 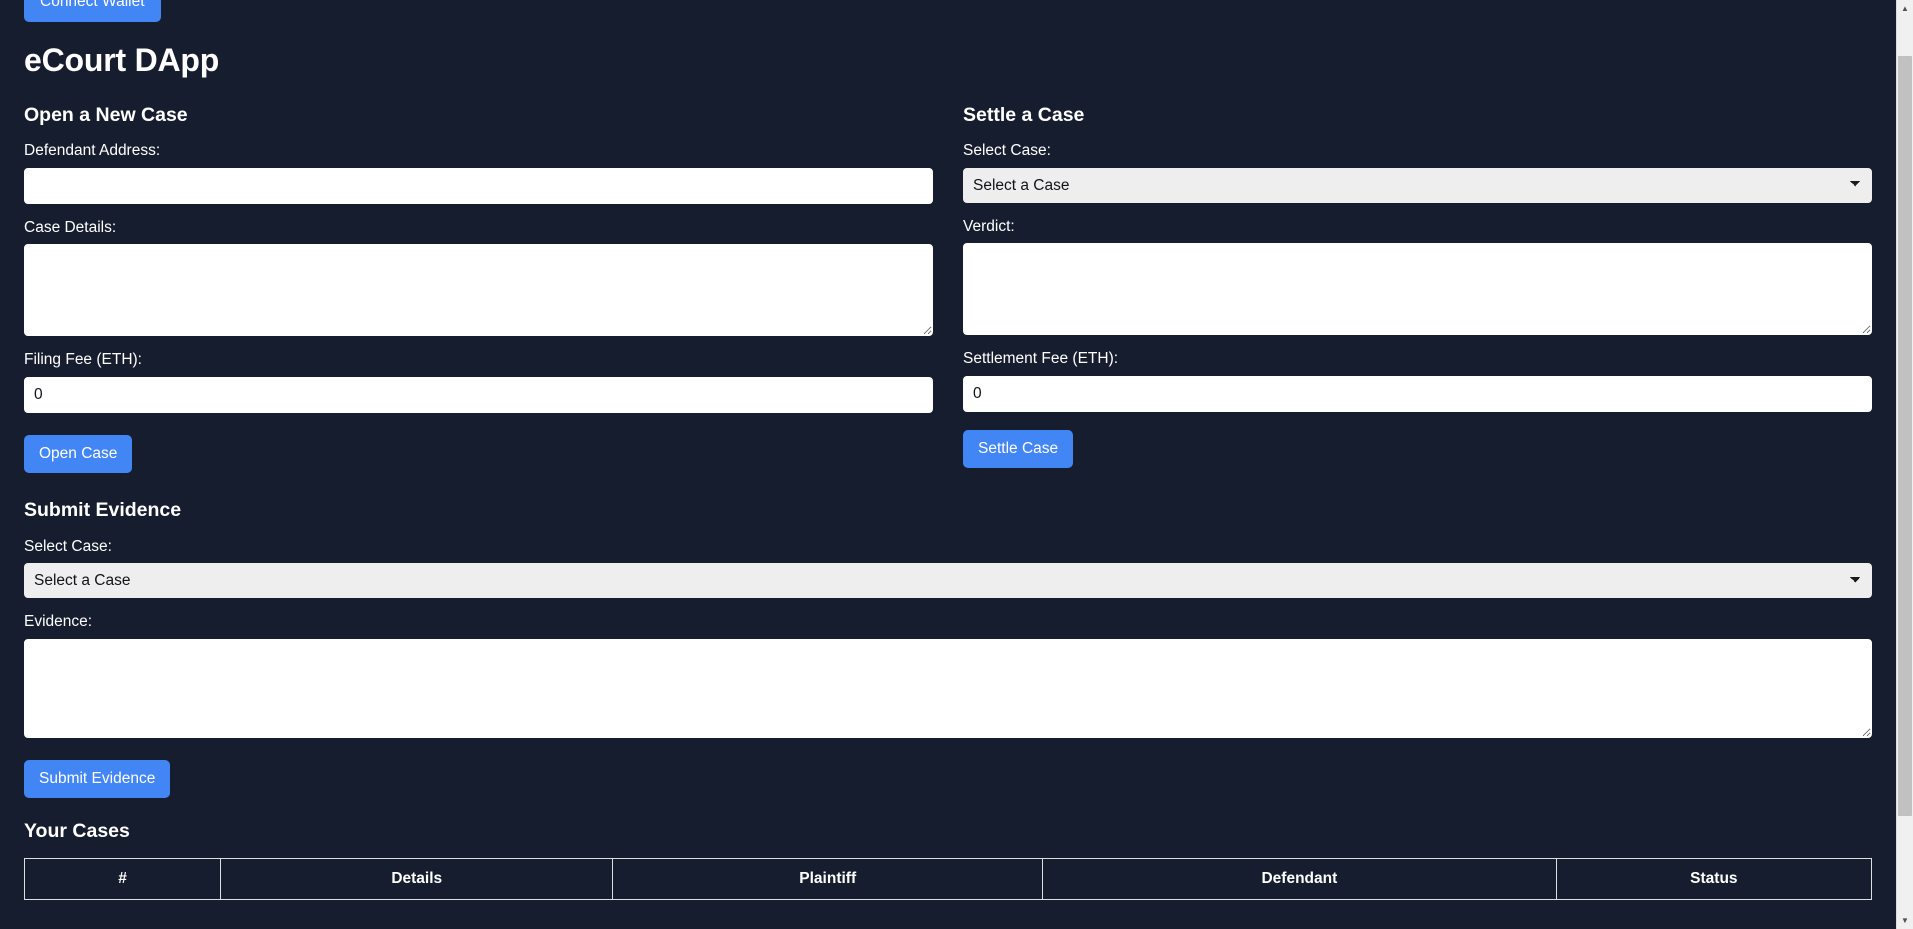 I want to click on scrollbar-down-arrow-icon: ▼, so click(x=1905, y=920).